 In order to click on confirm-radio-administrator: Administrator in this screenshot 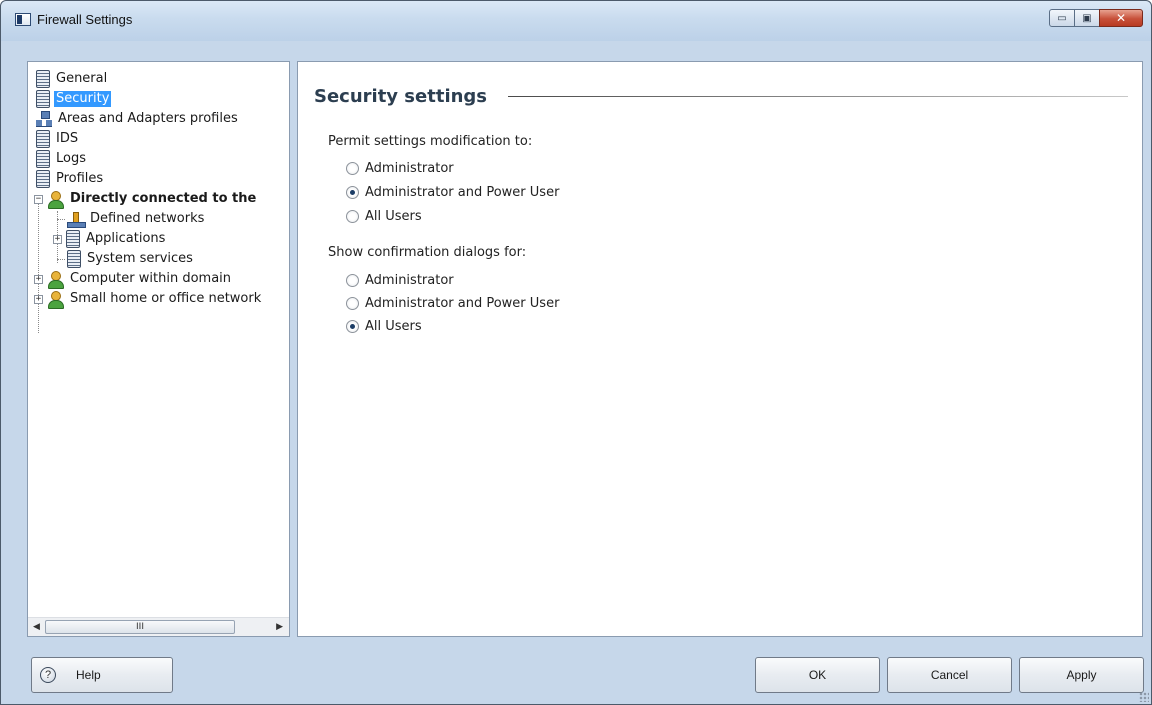, I will do `click(400, 280)`.